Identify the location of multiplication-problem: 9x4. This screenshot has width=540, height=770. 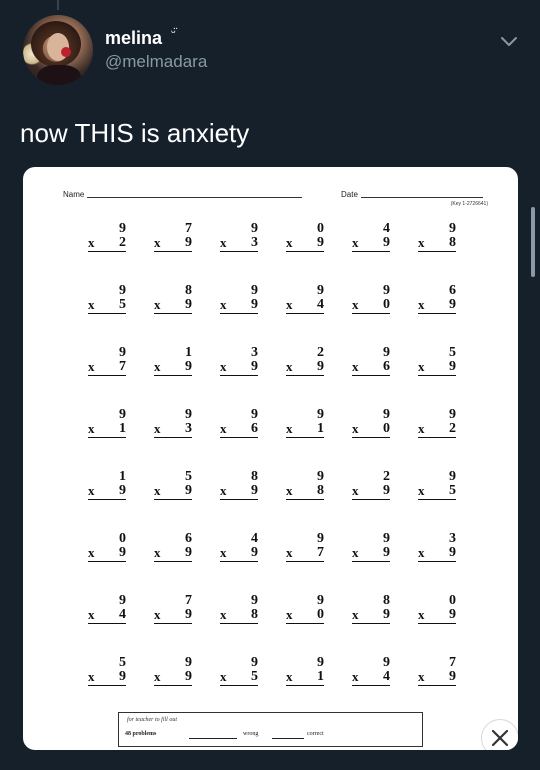
(316, 315).